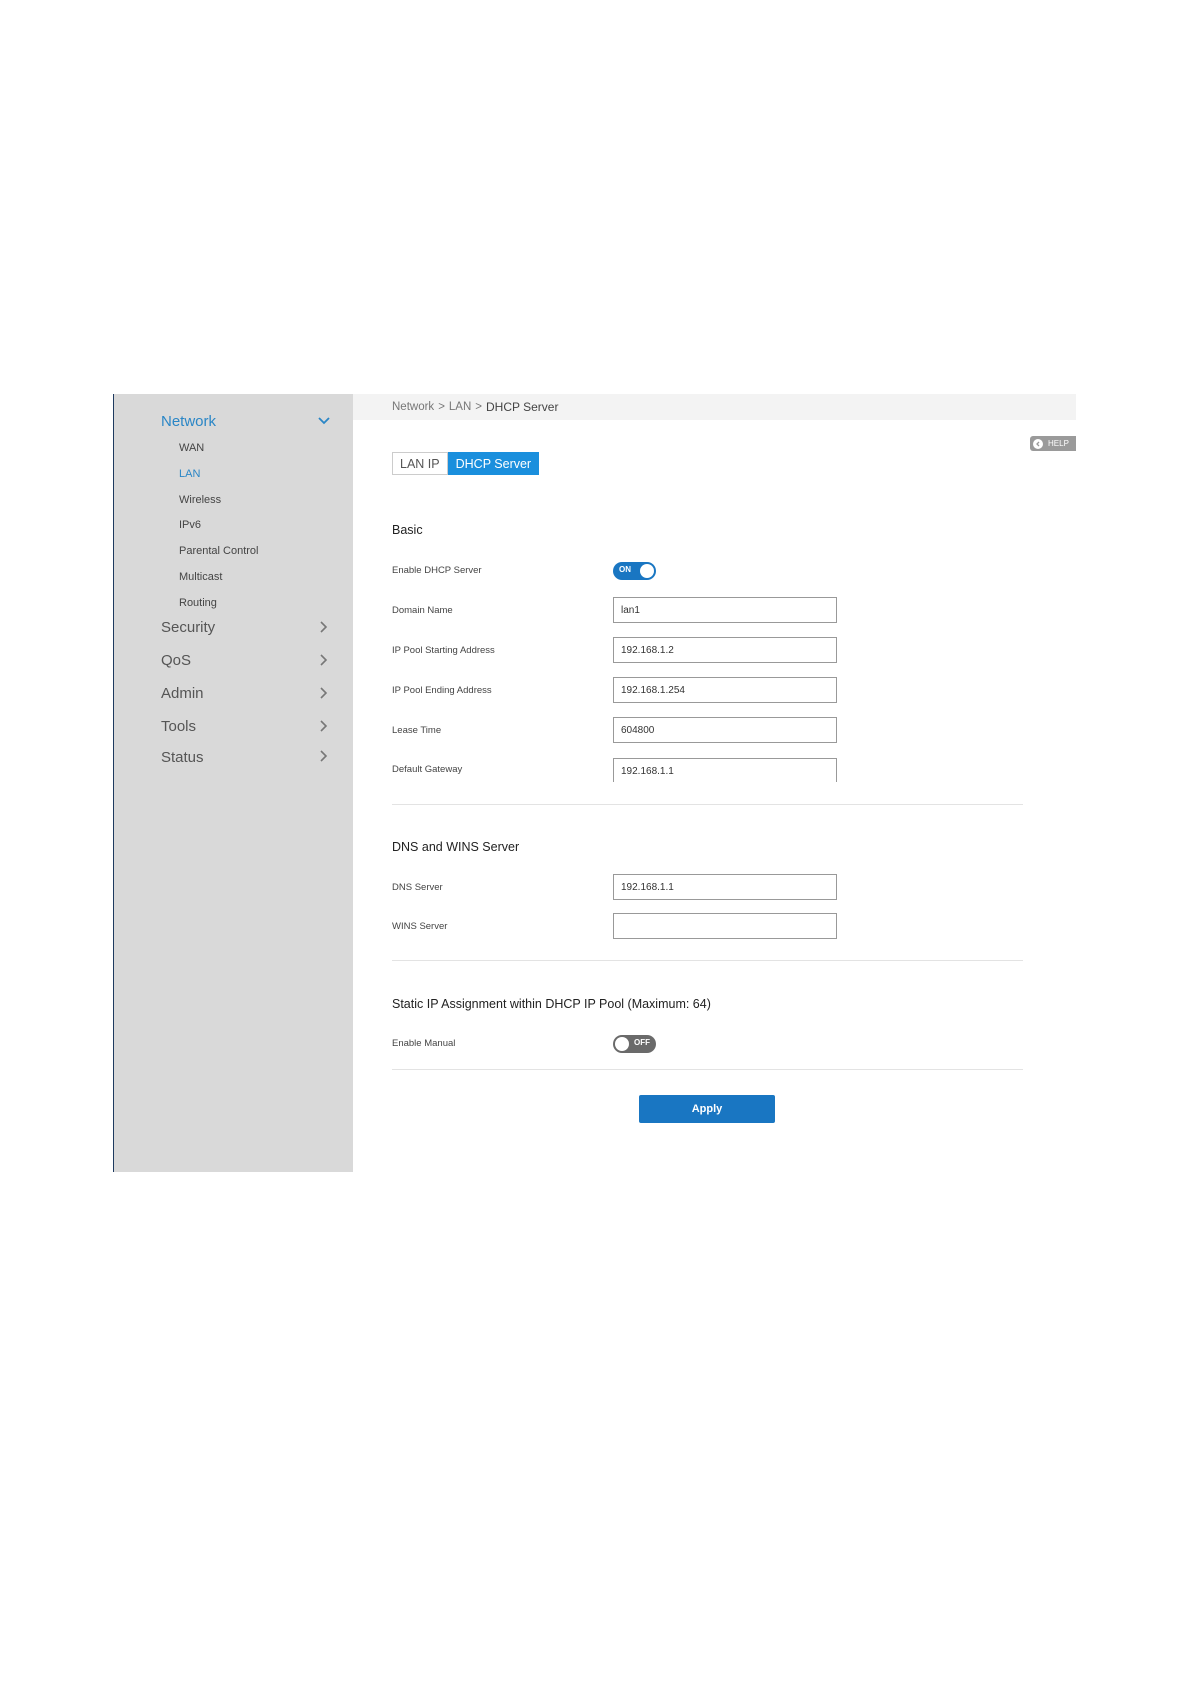 This screenshot has height=1684, width=1190. I want to click on breadcrumb: Network > LAN > DHCP Server, so click(714, 407).